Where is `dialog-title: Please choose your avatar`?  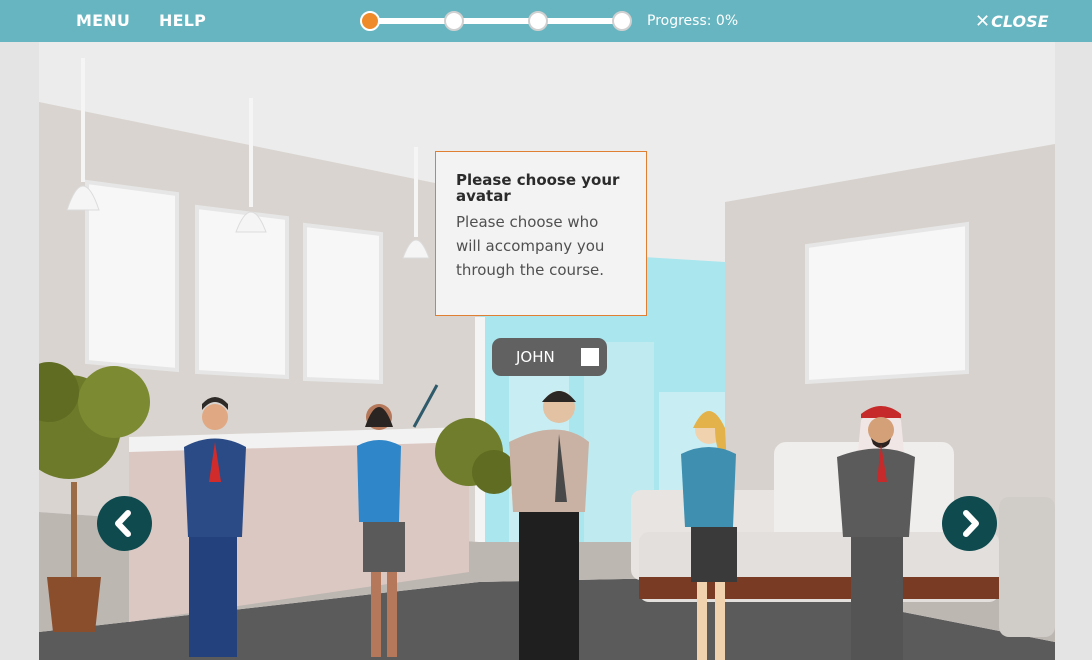 dialog-title: Please choose your avatar is located at coordinates (538, 188).